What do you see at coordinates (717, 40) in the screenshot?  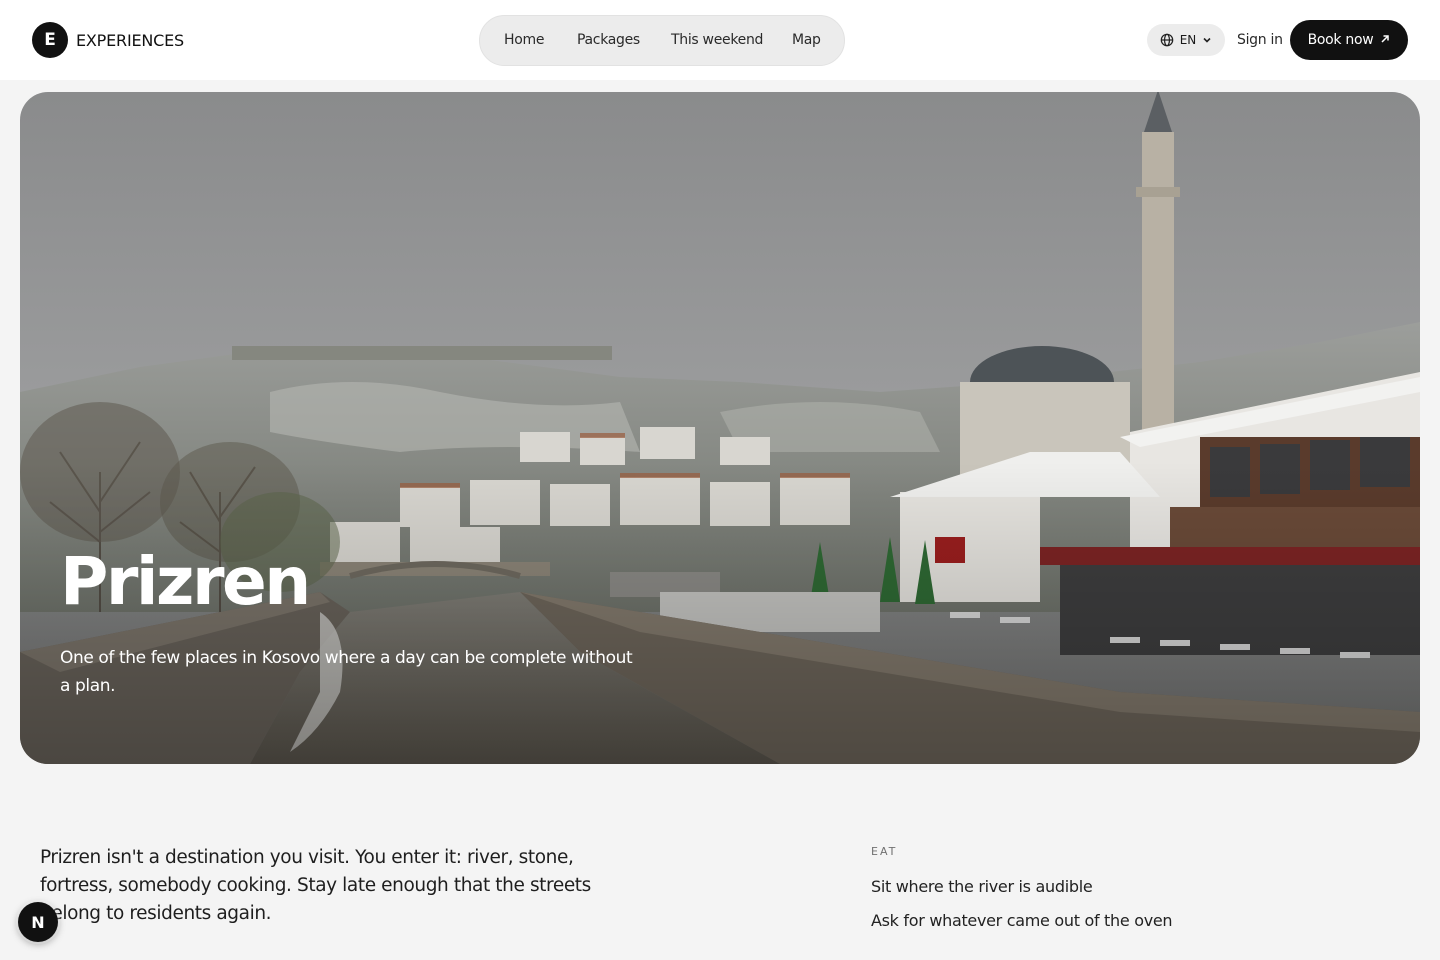 I see `nav-item-this-weekend: This weekend` at bounding box center [717, 40].